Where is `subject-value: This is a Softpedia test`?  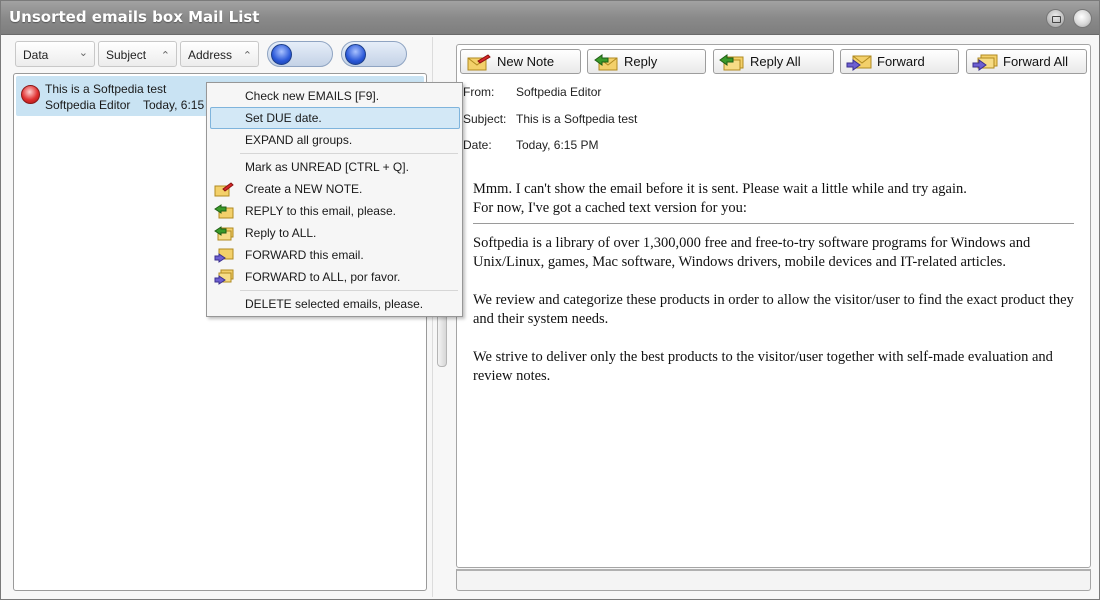 subject-value: This is a Softpedia test is located at coordinates (577, 119).